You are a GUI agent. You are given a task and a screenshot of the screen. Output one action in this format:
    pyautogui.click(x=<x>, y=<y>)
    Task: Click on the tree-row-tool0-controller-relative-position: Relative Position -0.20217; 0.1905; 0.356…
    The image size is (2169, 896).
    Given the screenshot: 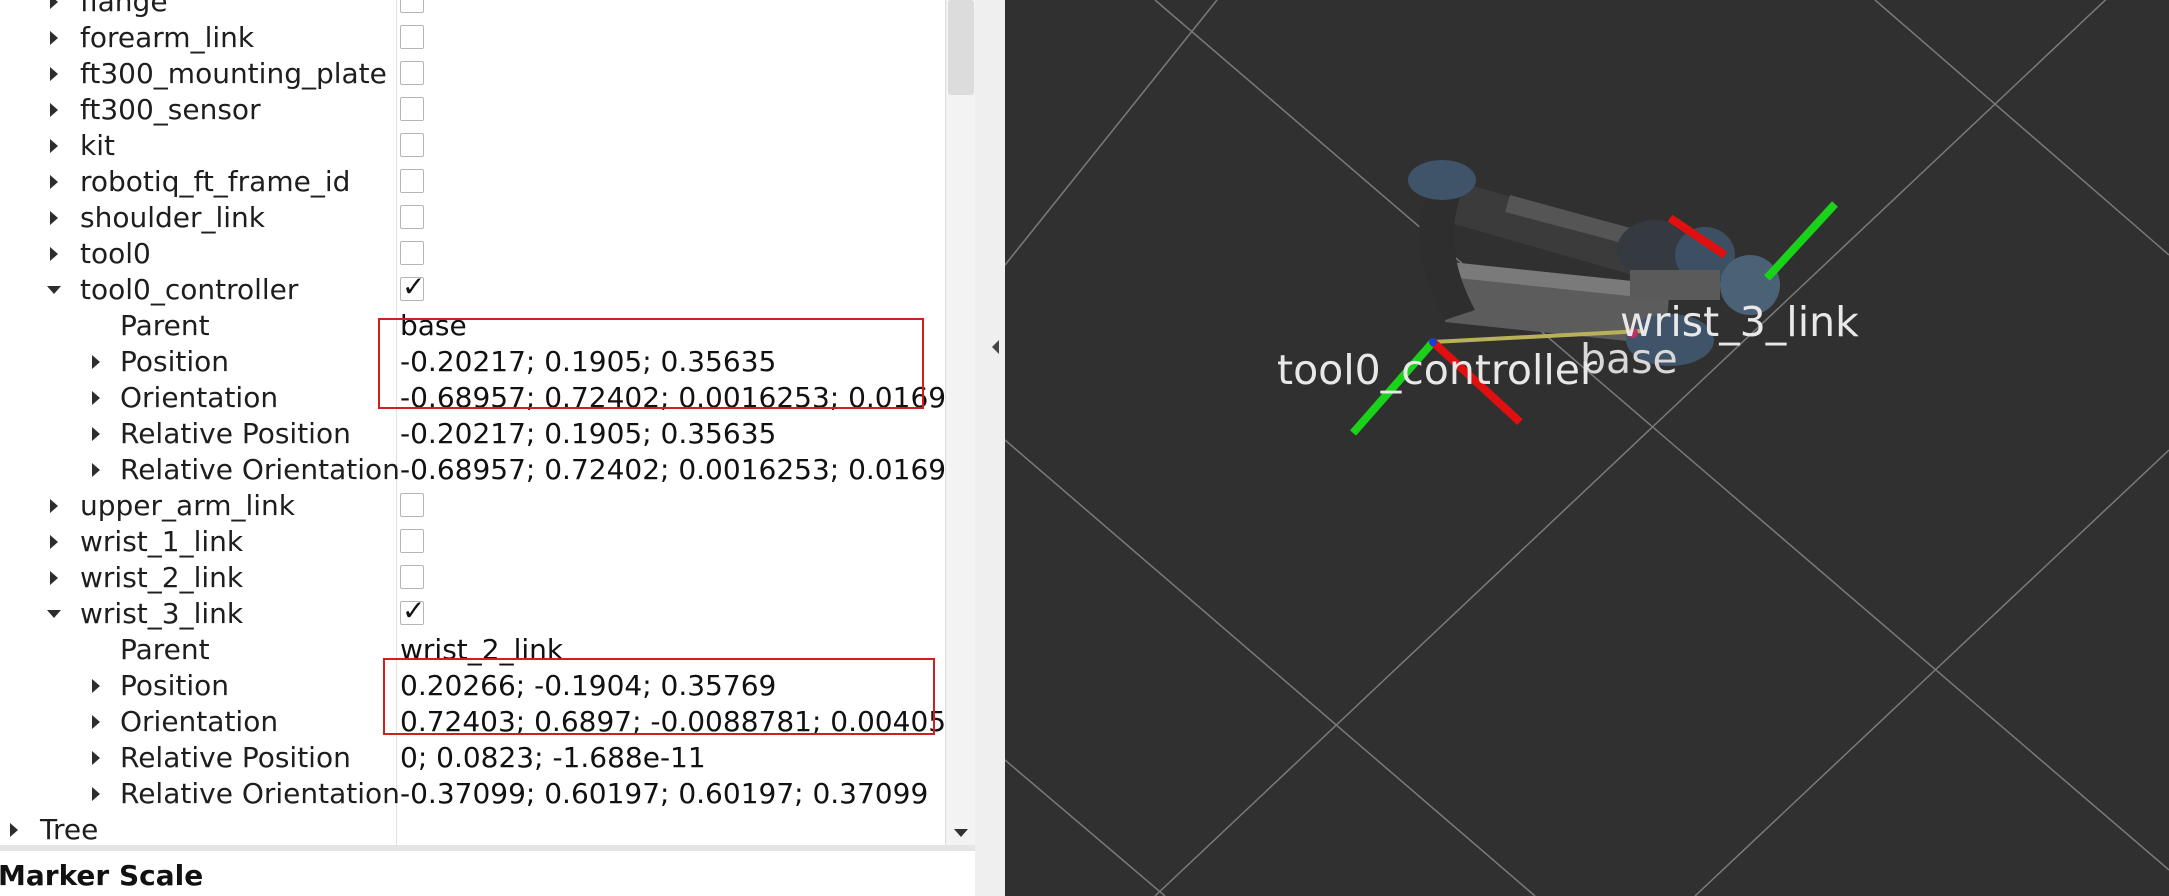 What is the action you would take?
    pyautogui.click(x=472, y=434)
    